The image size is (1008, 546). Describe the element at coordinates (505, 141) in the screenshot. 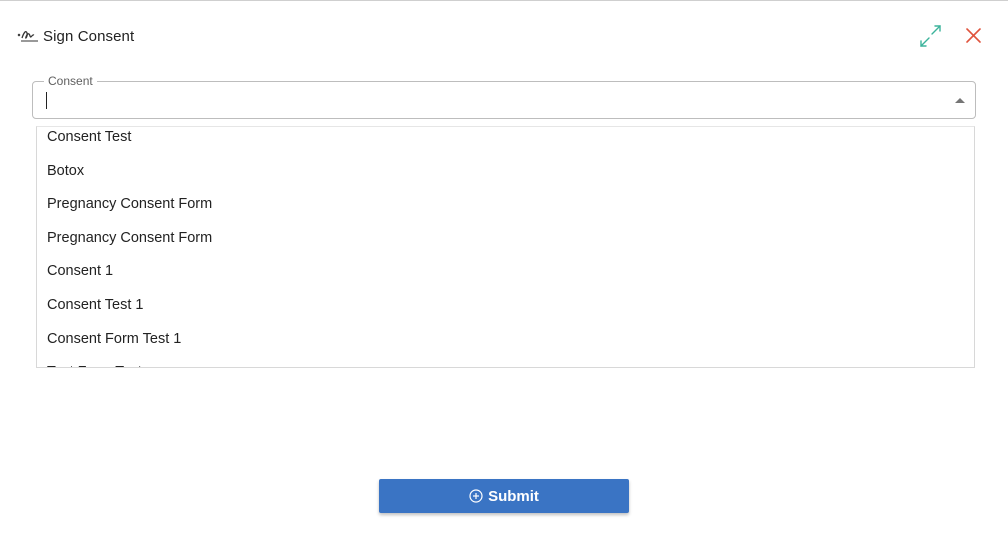

I see `consent-option: Consent Test` at that location.